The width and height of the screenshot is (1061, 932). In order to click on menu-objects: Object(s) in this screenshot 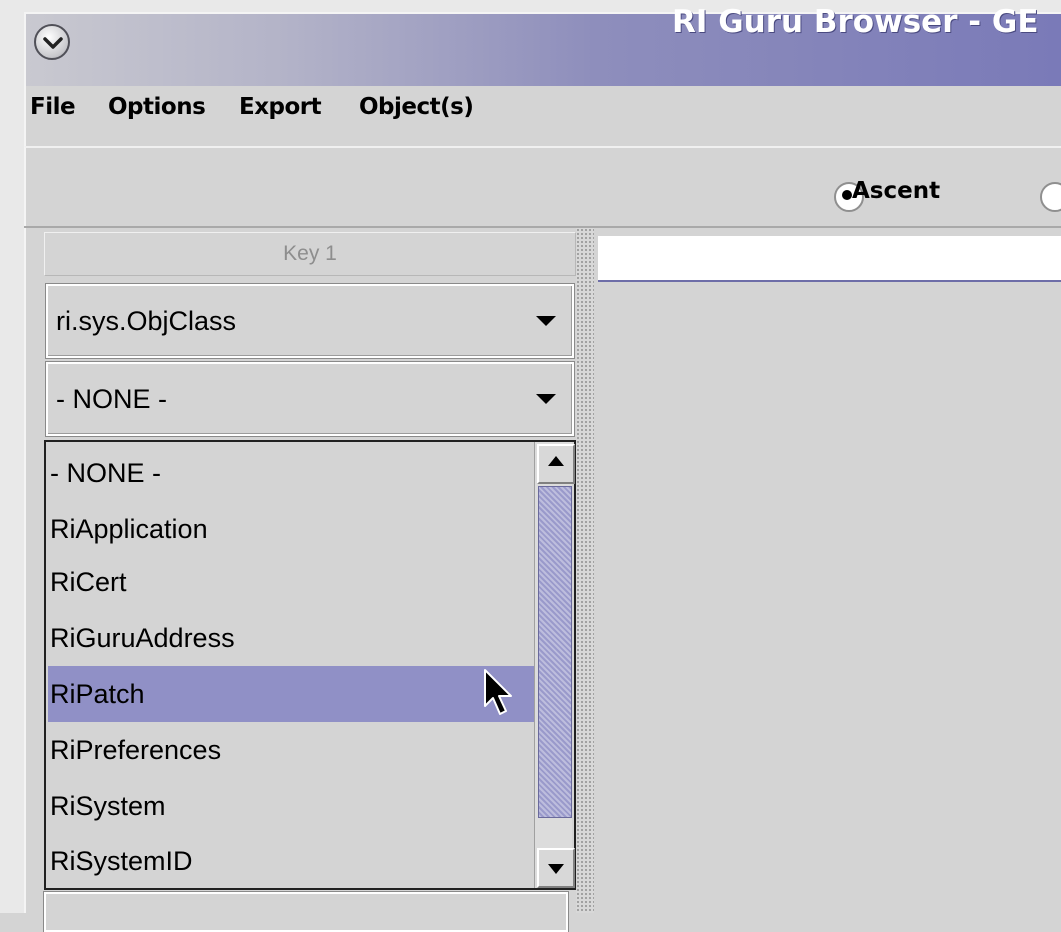, I will do `click(416, 107)`.